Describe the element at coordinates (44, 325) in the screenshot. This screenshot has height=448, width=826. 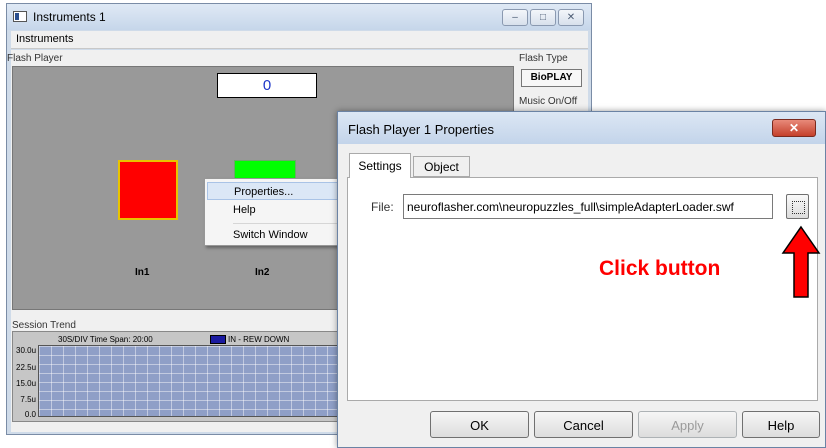
I see `session-trend-label: Session Trend` at that location.